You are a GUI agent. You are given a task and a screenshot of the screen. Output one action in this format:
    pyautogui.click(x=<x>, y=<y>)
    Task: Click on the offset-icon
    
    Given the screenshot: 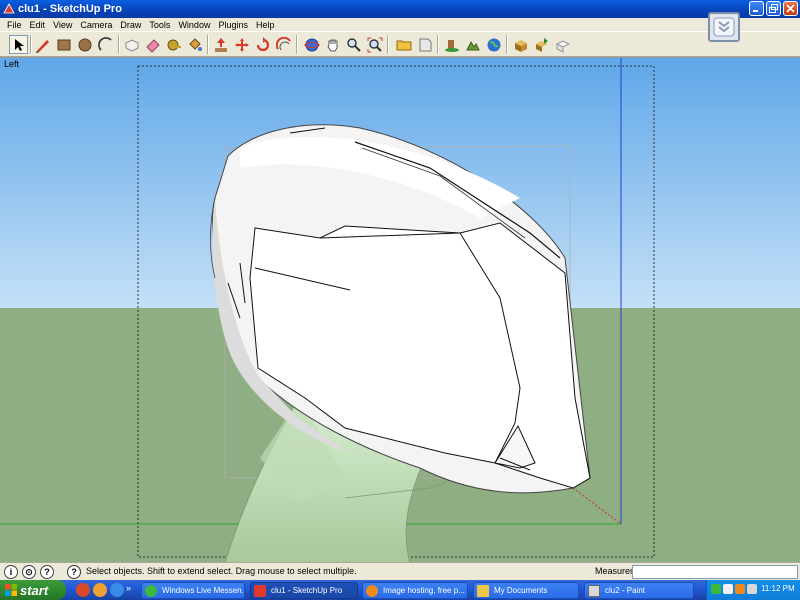 What is the action you would take?
    pyautogui.click(x=283, y=43)
    